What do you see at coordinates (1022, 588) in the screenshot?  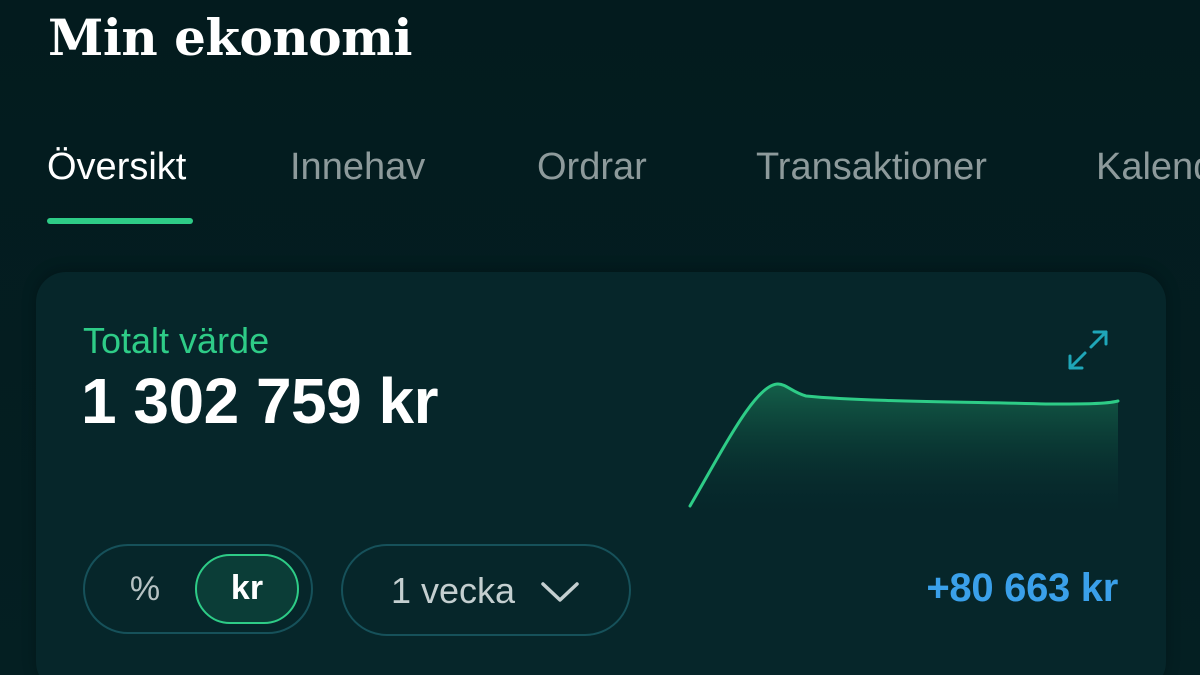 I see `value-change: +80 663 kr` at bounding box center [1022, 588].